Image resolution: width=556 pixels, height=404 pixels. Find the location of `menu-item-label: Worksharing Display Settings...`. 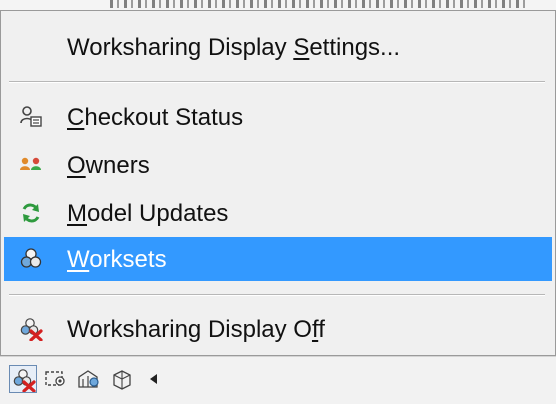

menu-item-label: Worksharing Display Settings... is located at coordinates (234, 47).